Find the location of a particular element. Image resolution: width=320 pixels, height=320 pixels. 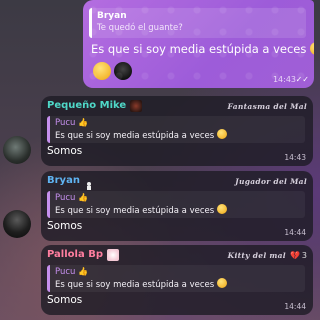

reactor-avatar is located at coordinates (123, 71).